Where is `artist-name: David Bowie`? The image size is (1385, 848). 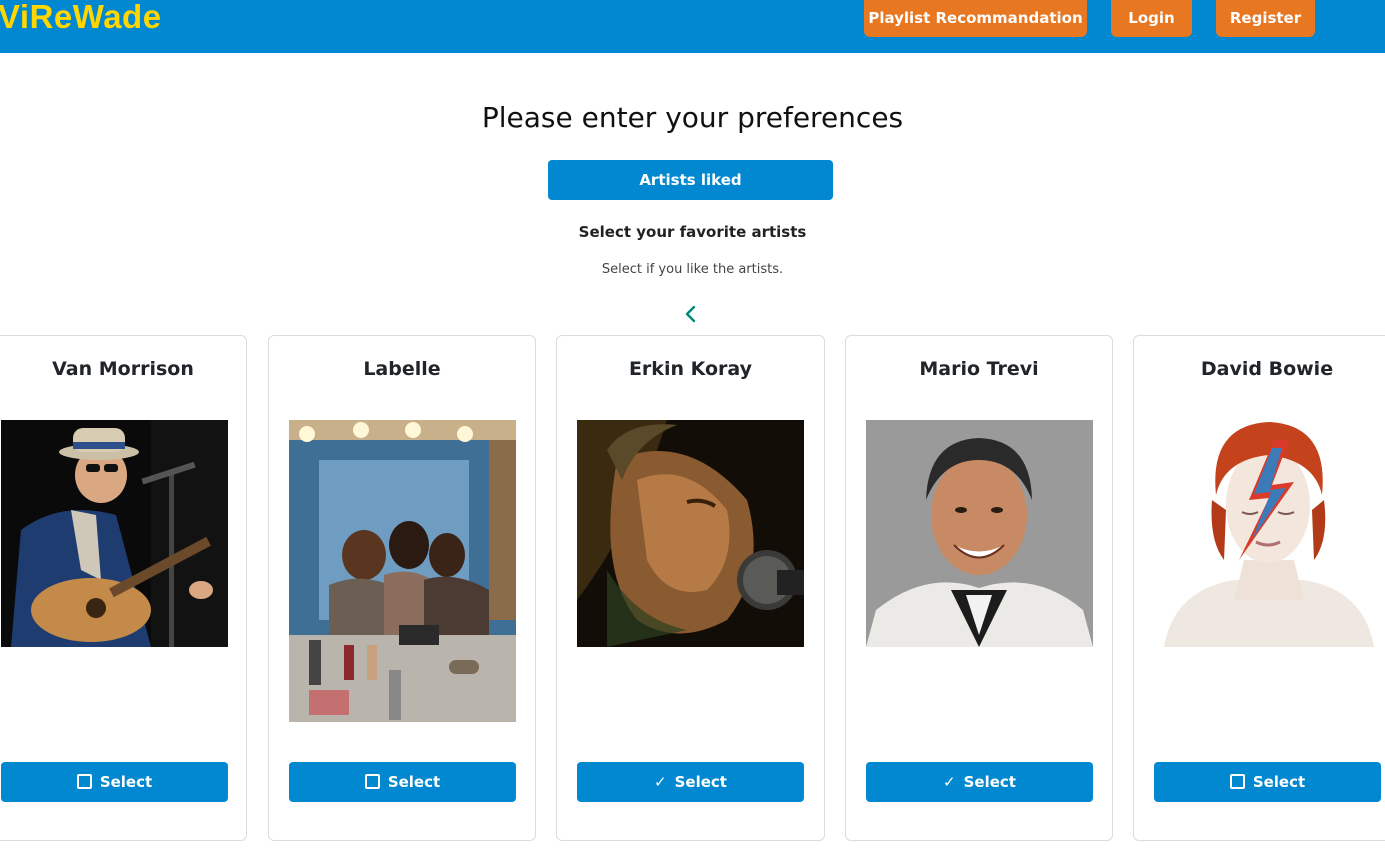 artist-name: David Bowie is located at coordinates (1267, 369).